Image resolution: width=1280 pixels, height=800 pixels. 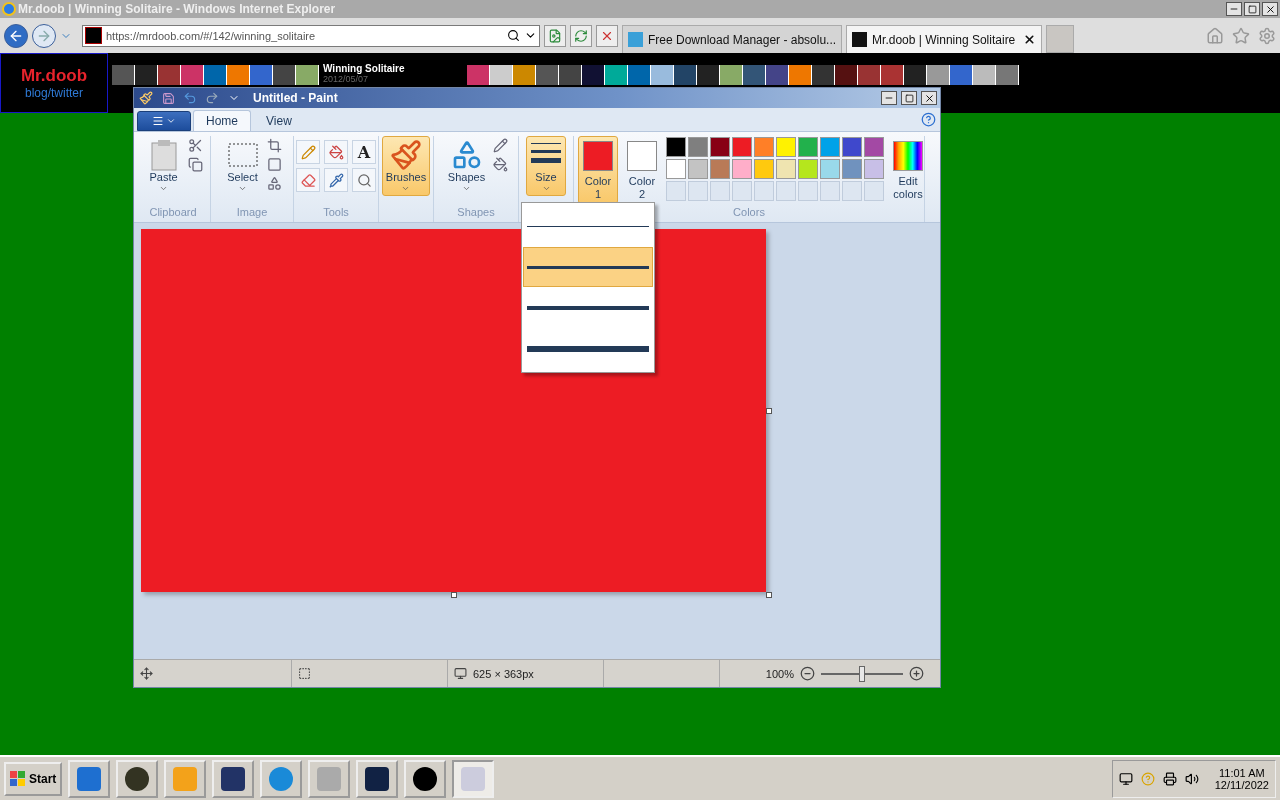 What do you see at coordinates (642, 170) in the screenshot?
I see `color-button: Color 2` at bounding box center [642, 170].